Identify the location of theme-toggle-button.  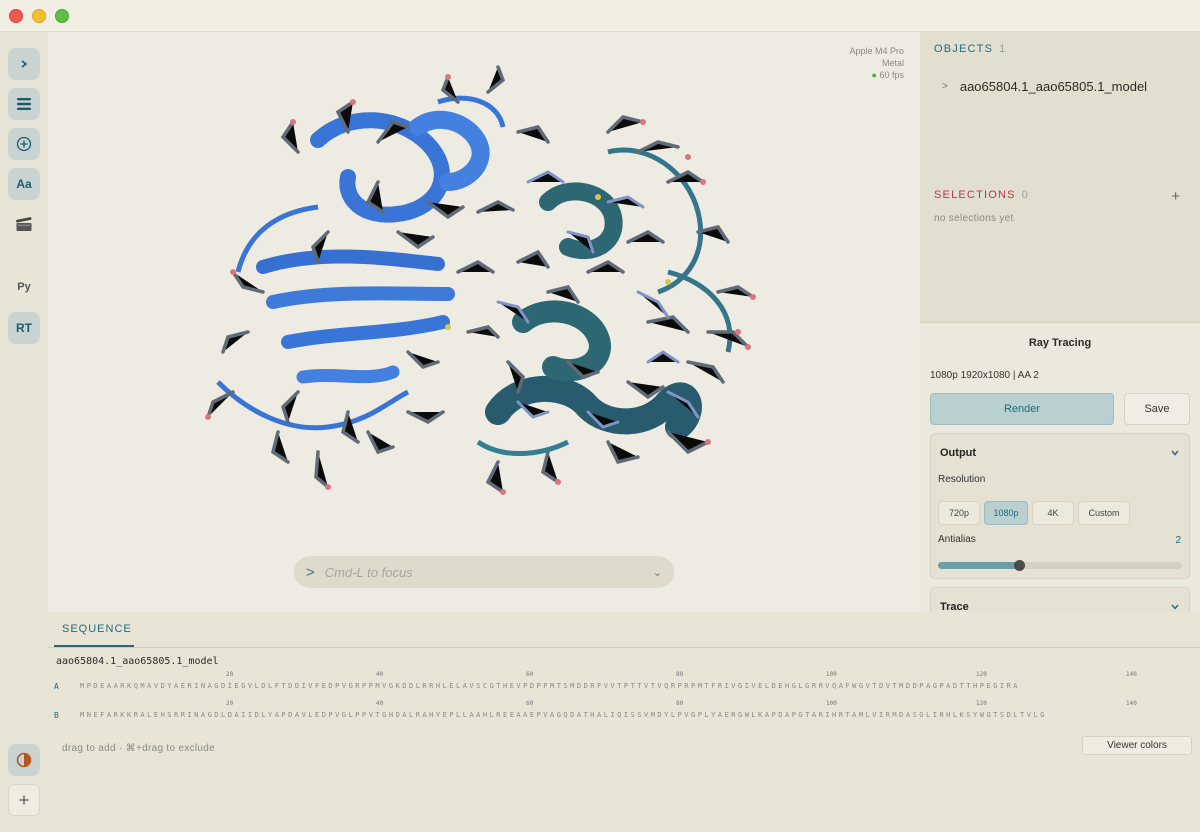
(24, 760).